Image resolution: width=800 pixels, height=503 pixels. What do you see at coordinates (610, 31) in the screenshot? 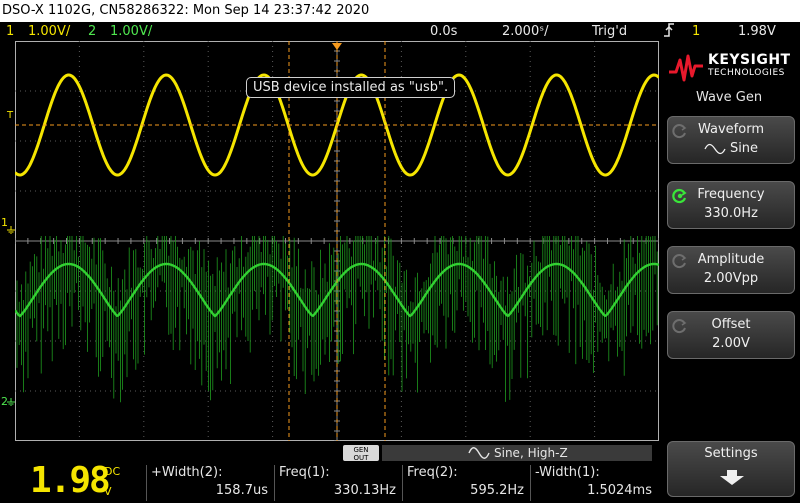
I see `trigger-state: Trig'd` at bounding box center [610, 31].